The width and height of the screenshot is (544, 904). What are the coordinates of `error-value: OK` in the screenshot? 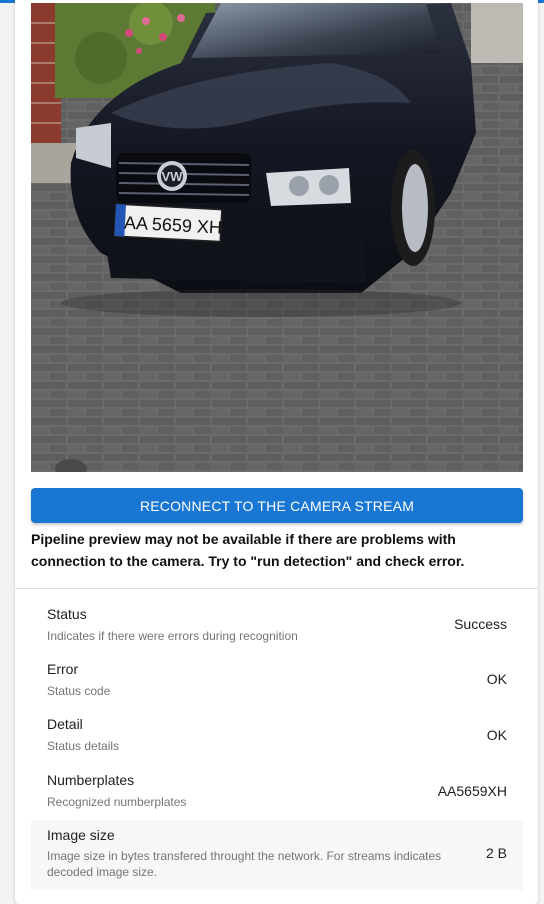 It's located at (496, 679).